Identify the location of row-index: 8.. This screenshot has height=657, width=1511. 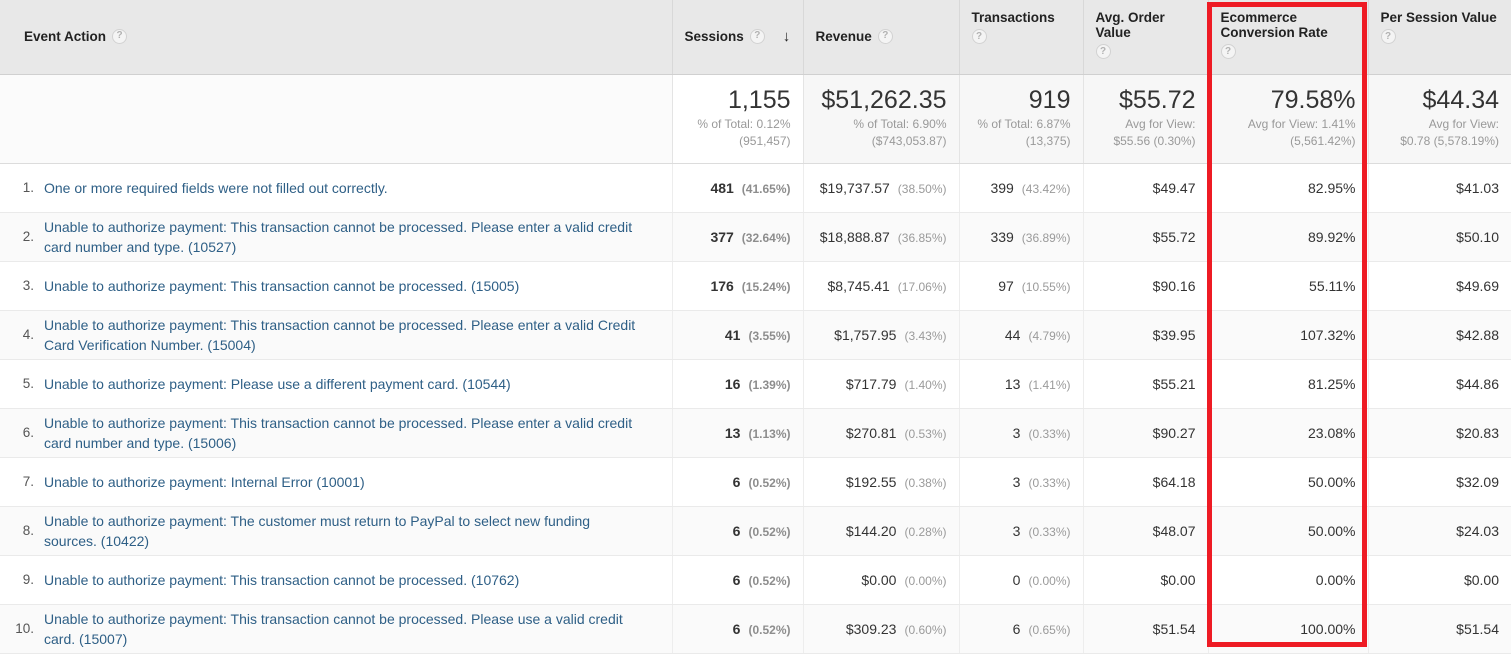
(28, 530).